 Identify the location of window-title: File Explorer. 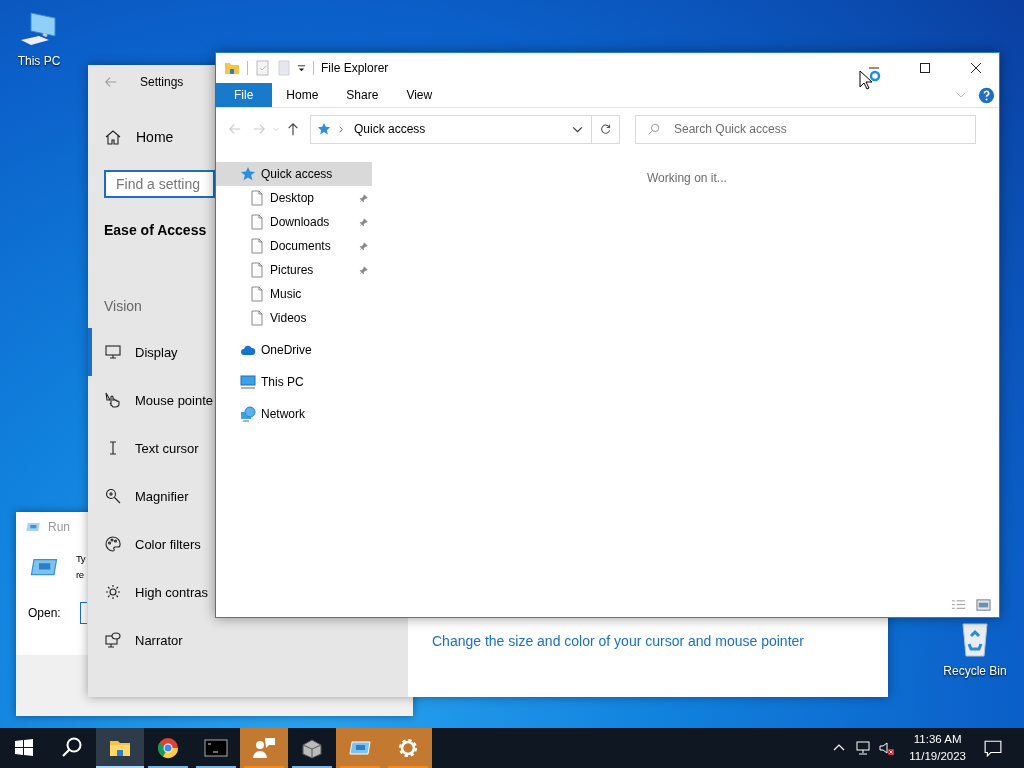
(355, 68).